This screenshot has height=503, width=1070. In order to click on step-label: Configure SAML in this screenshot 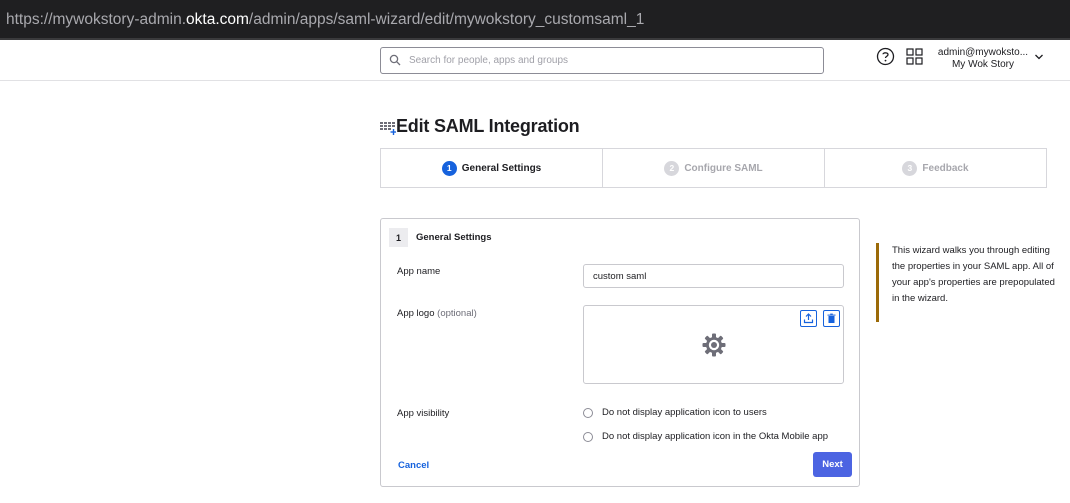, I will do `click(723, 168)`.